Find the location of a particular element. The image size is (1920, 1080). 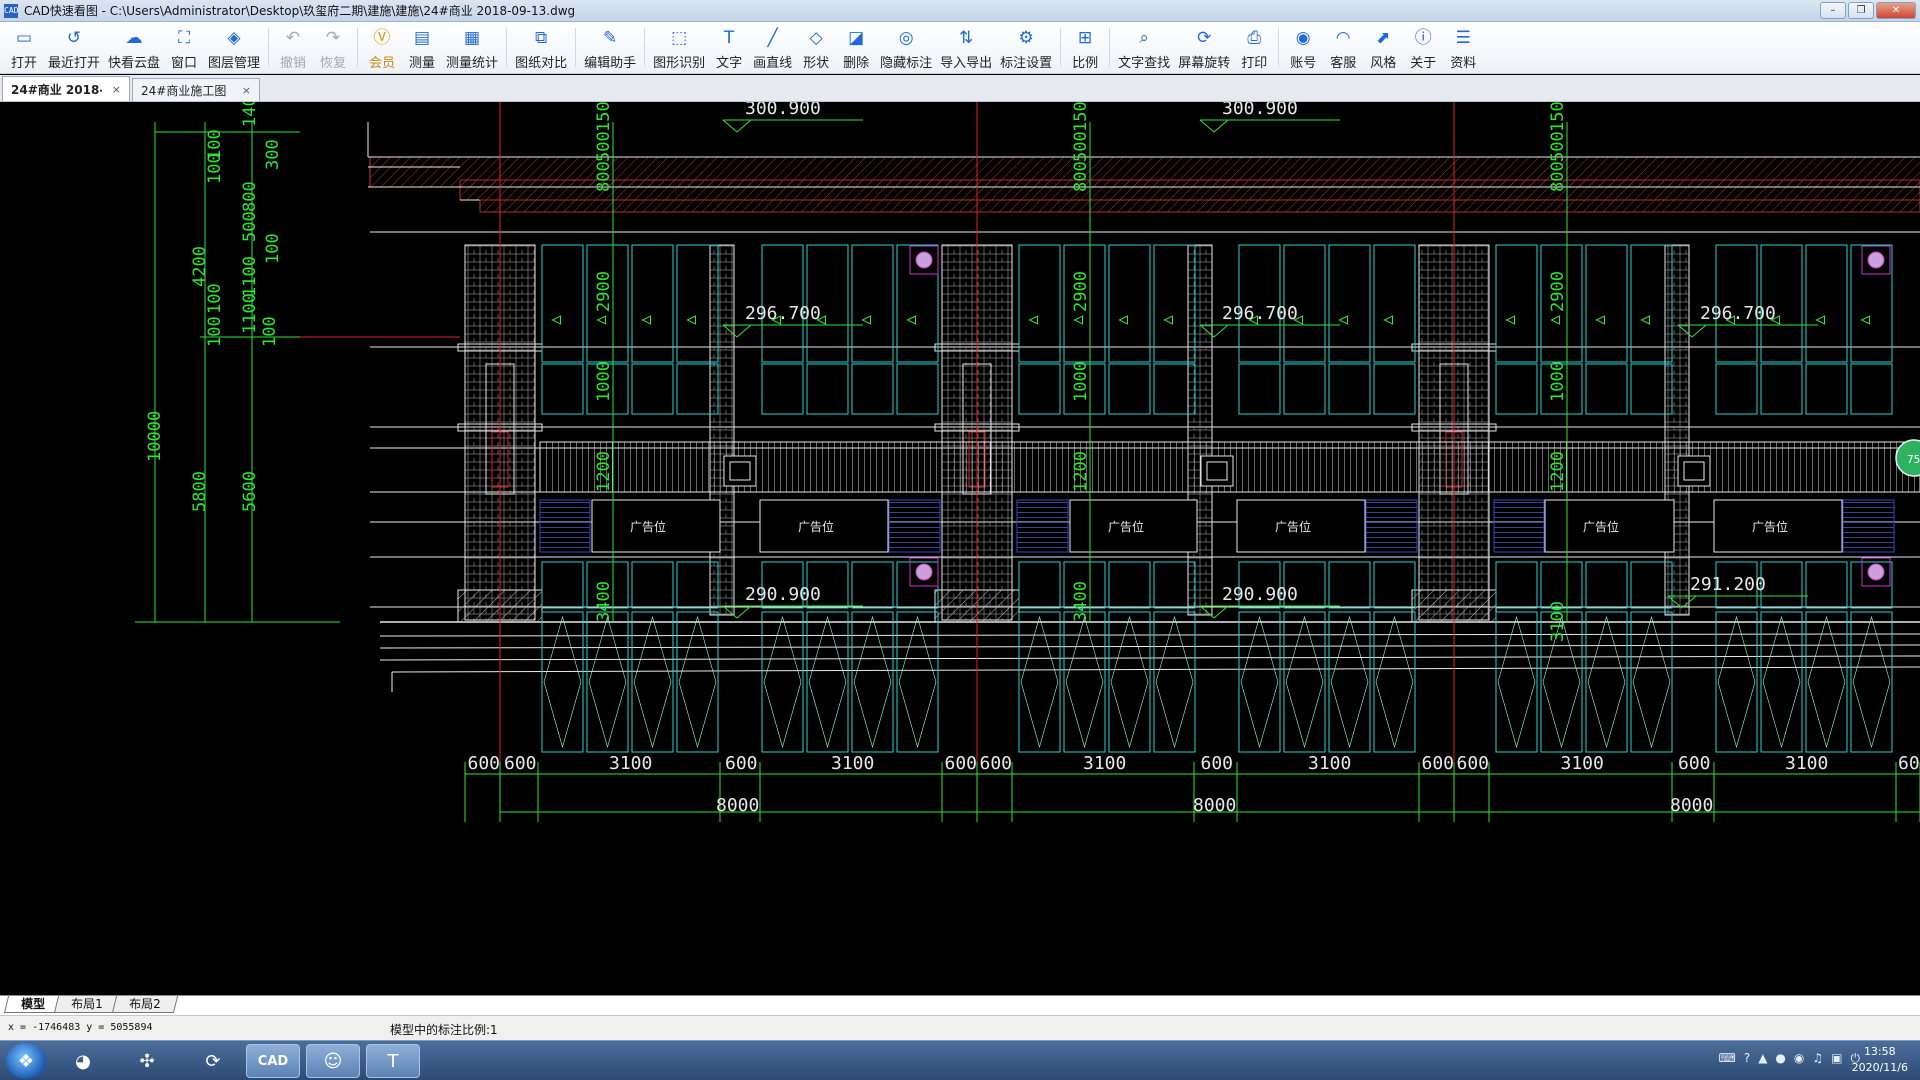

toolbar-label: 打开 is located at coordinates (23, 63).